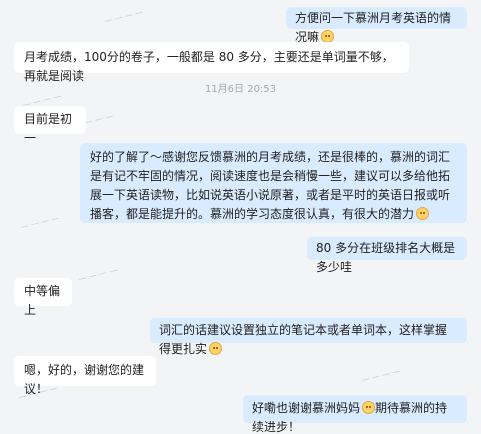 The image size is (481, 434). I want to click on message-text: 方便问一下慕洲月考英语的情况嘛, so click(373, 27).